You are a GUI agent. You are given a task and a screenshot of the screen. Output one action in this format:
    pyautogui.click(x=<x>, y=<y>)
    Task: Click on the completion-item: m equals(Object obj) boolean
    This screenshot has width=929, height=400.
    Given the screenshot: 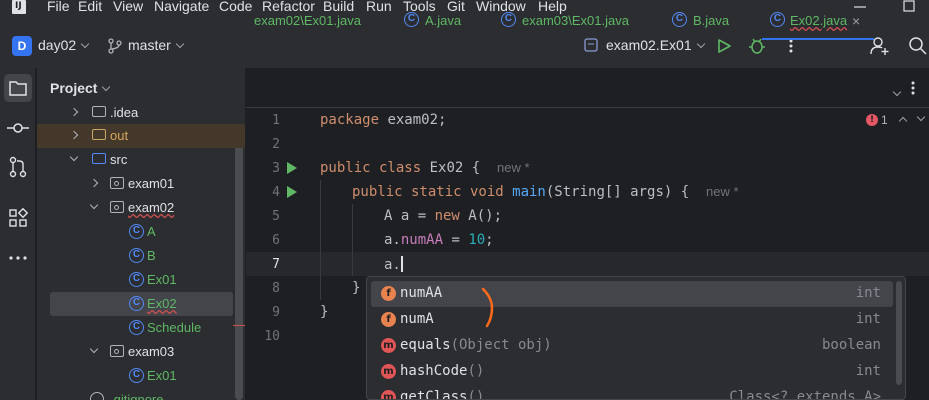 What is the action you would take?
    pyautogui.click(x=632, y=346)
    